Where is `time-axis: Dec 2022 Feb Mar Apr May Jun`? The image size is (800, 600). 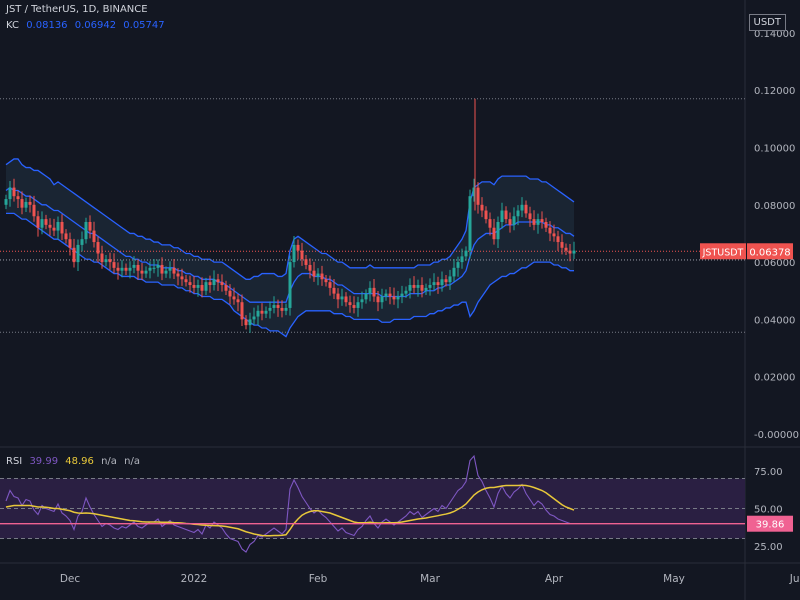
time-axis: Dec 2022 Feb Mar Apr May Jun is located at coordinates (430, 579).